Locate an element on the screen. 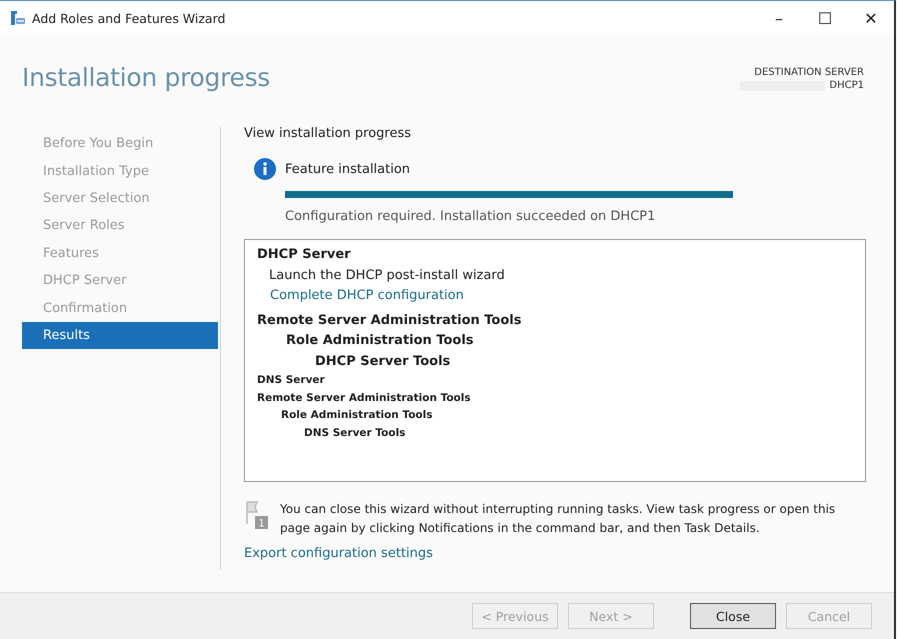  maximize-button: ☐ is located at coordinates (825, 18).